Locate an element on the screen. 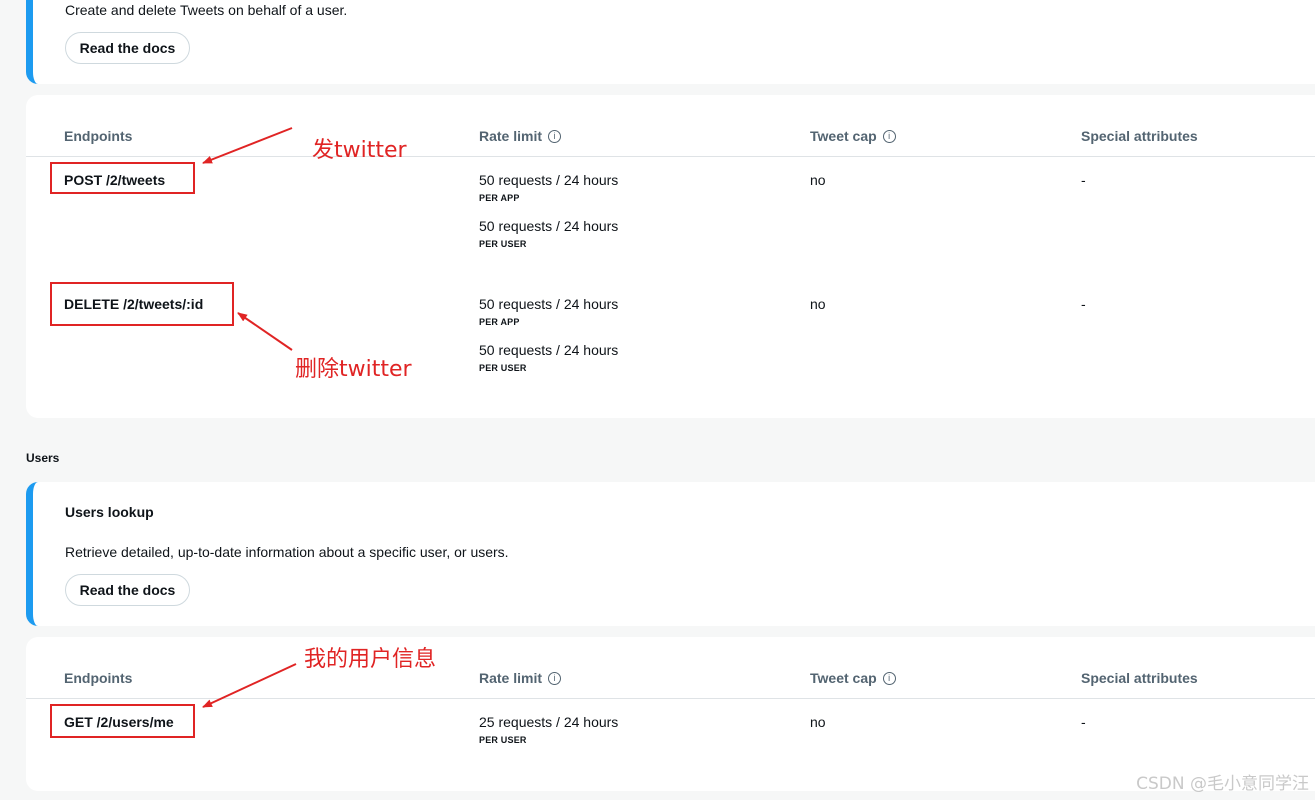 This screenshot has height=800, width=1315. annotation-users-me-label: 我的用户信息 is located at coordinates (370, 659).